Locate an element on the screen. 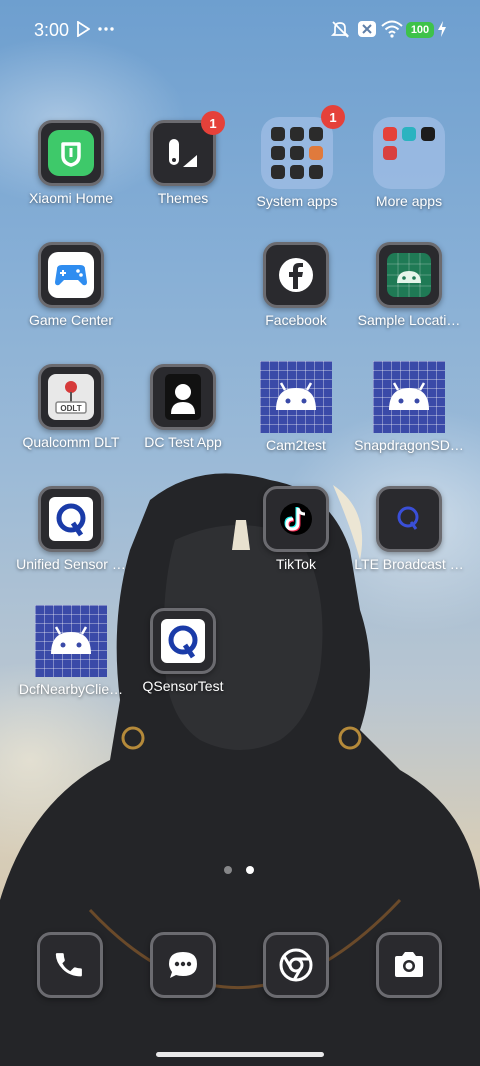  messages-icon is located at coordinates (183, 965).